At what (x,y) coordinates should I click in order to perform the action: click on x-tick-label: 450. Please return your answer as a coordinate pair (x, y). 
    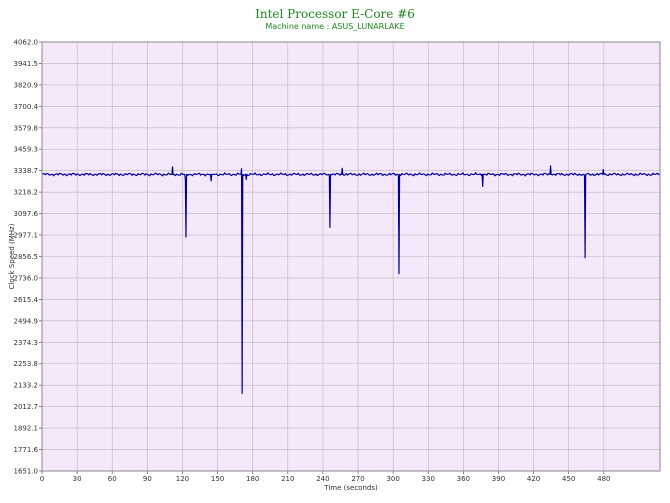
    Looking at the image, I should click on (568, 479).